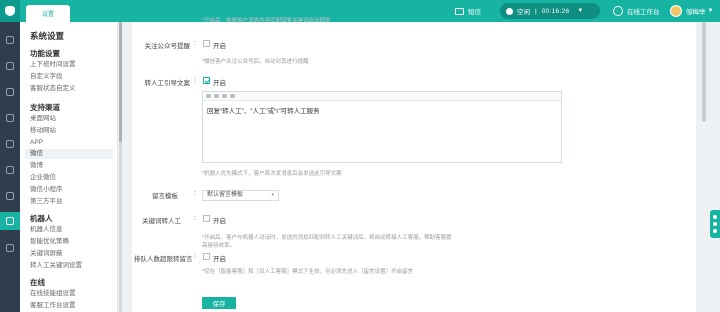 The width and height of the screenshot is (720, 312). What do you see at coordinates (167, 83) in the screenshot?
I see `transfer-guide-label: 转人工引导文案` at bounding box center [167, 83].